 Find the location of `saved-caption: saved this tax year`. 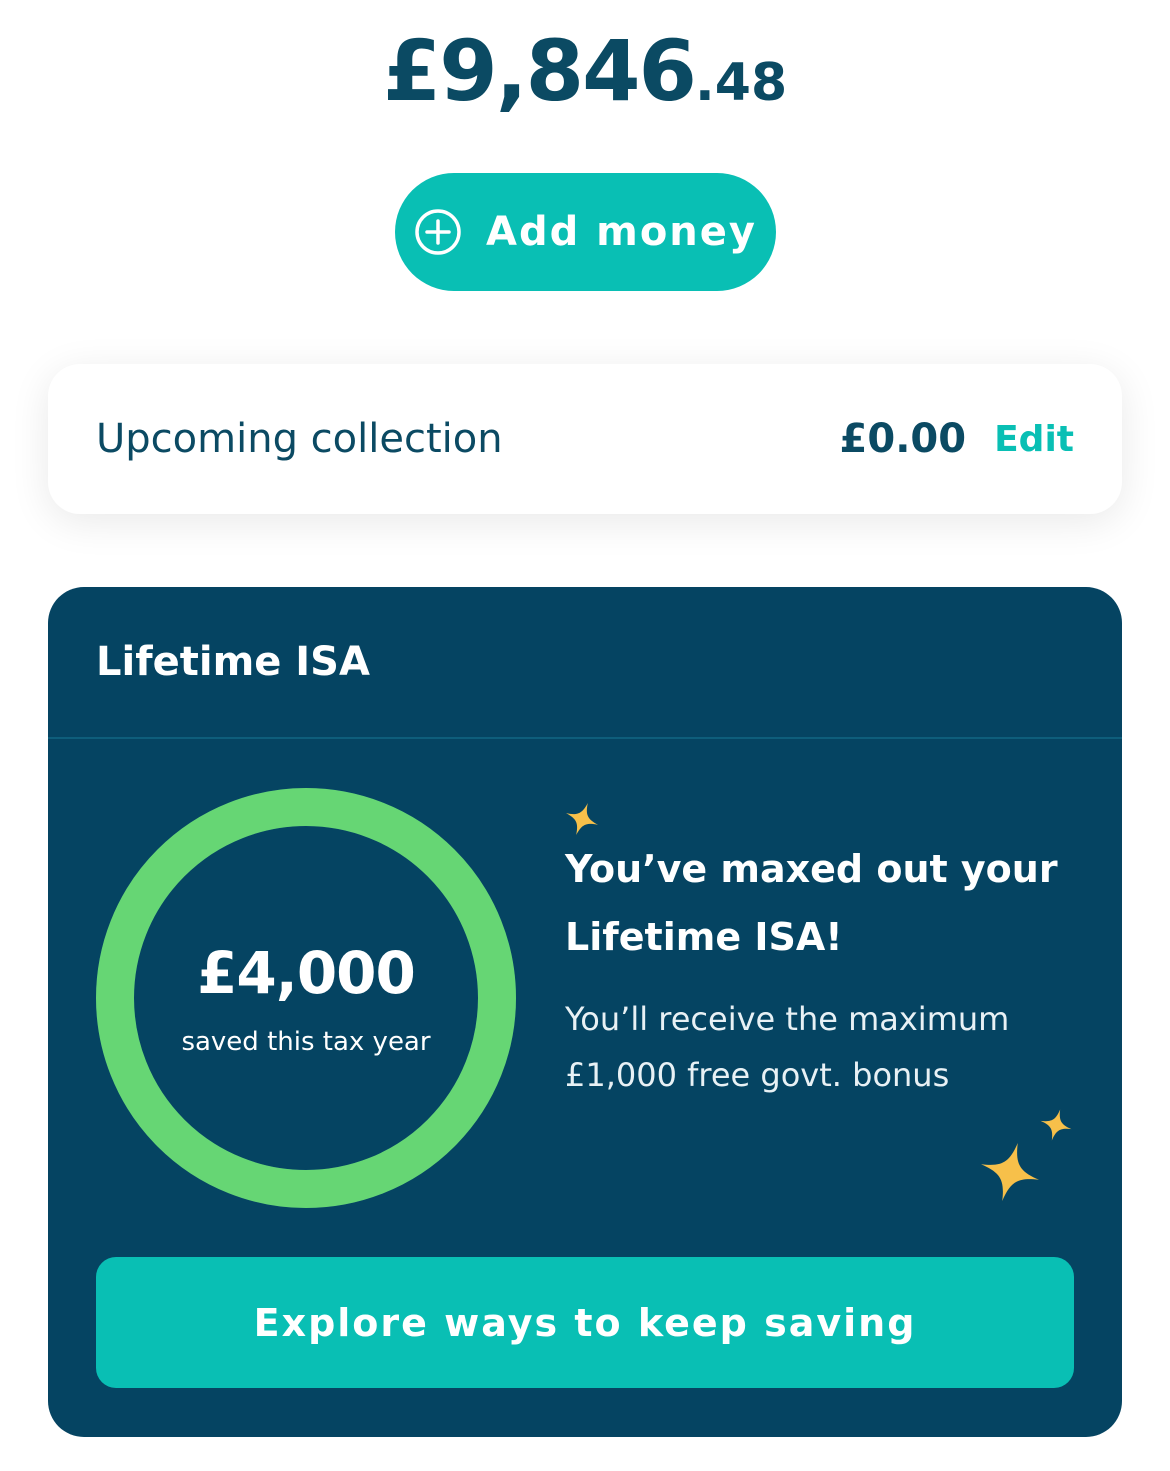

saved-caption: saved this tax year is located at coordinates (306, 1042).